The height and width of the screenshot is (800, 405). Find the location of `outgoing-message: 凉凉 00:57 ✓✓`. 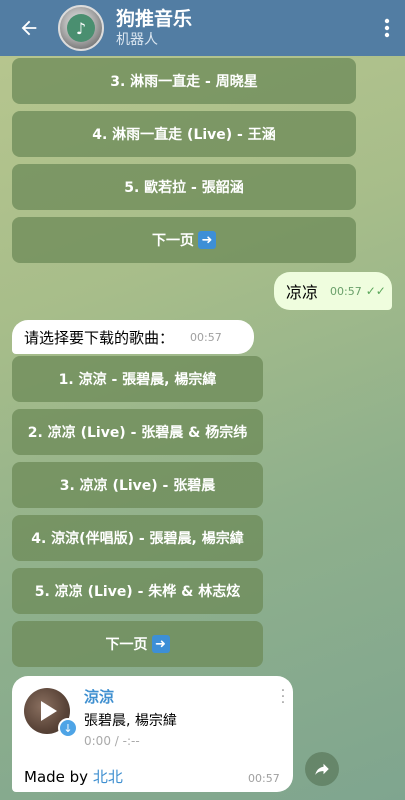

outgoing-message: 凉凉 00:57 ✓✓ is located at coordinates (333, 291).